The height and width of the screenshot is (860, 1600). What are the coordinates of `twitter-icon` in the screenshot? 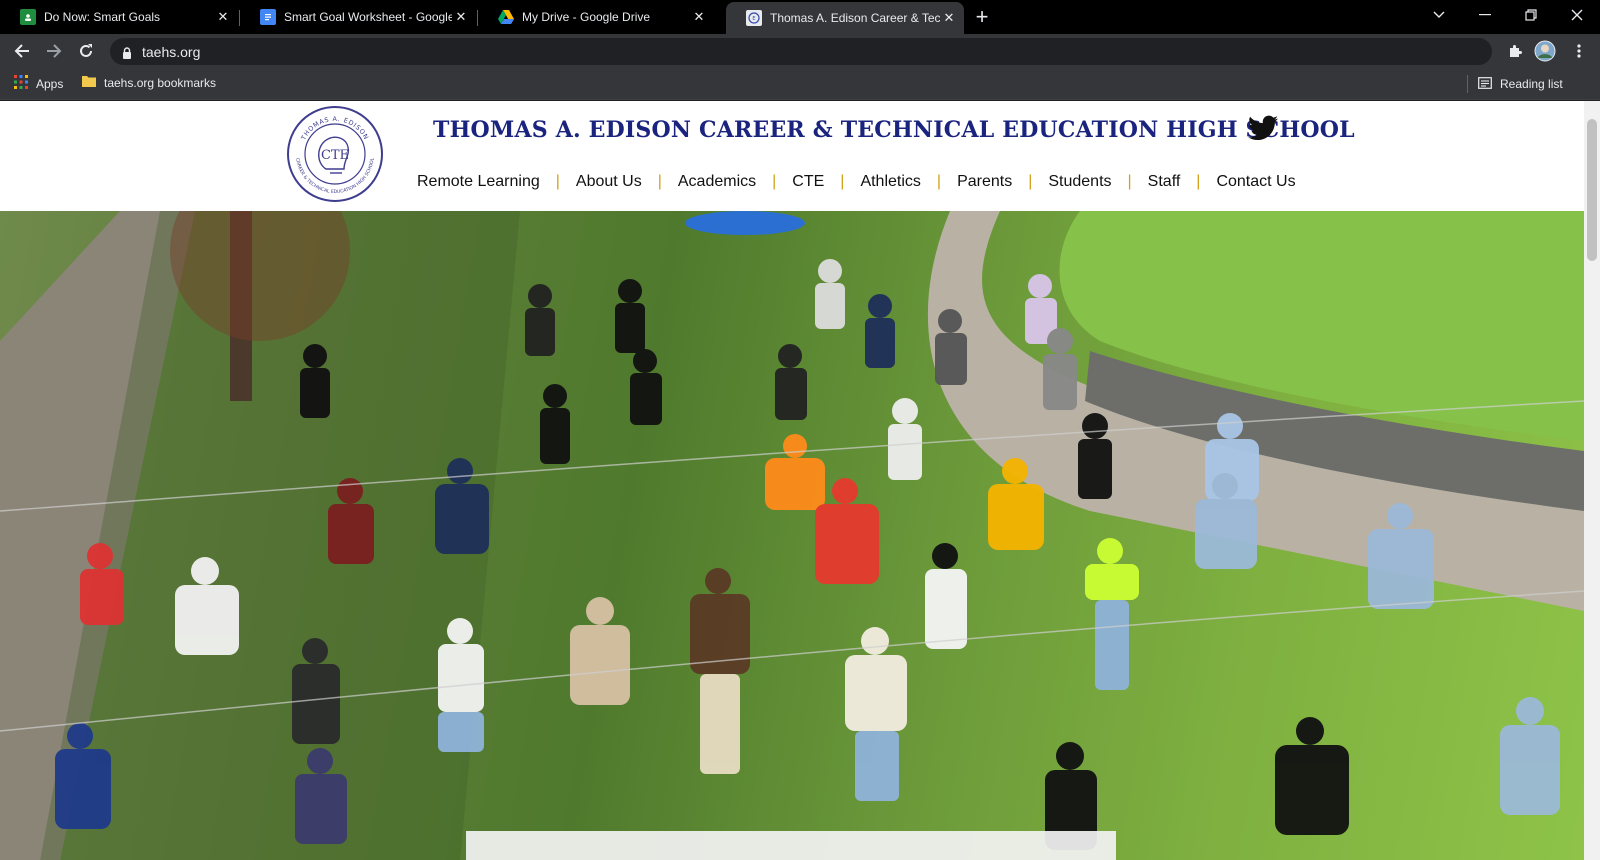 It's located at (1263, 128).